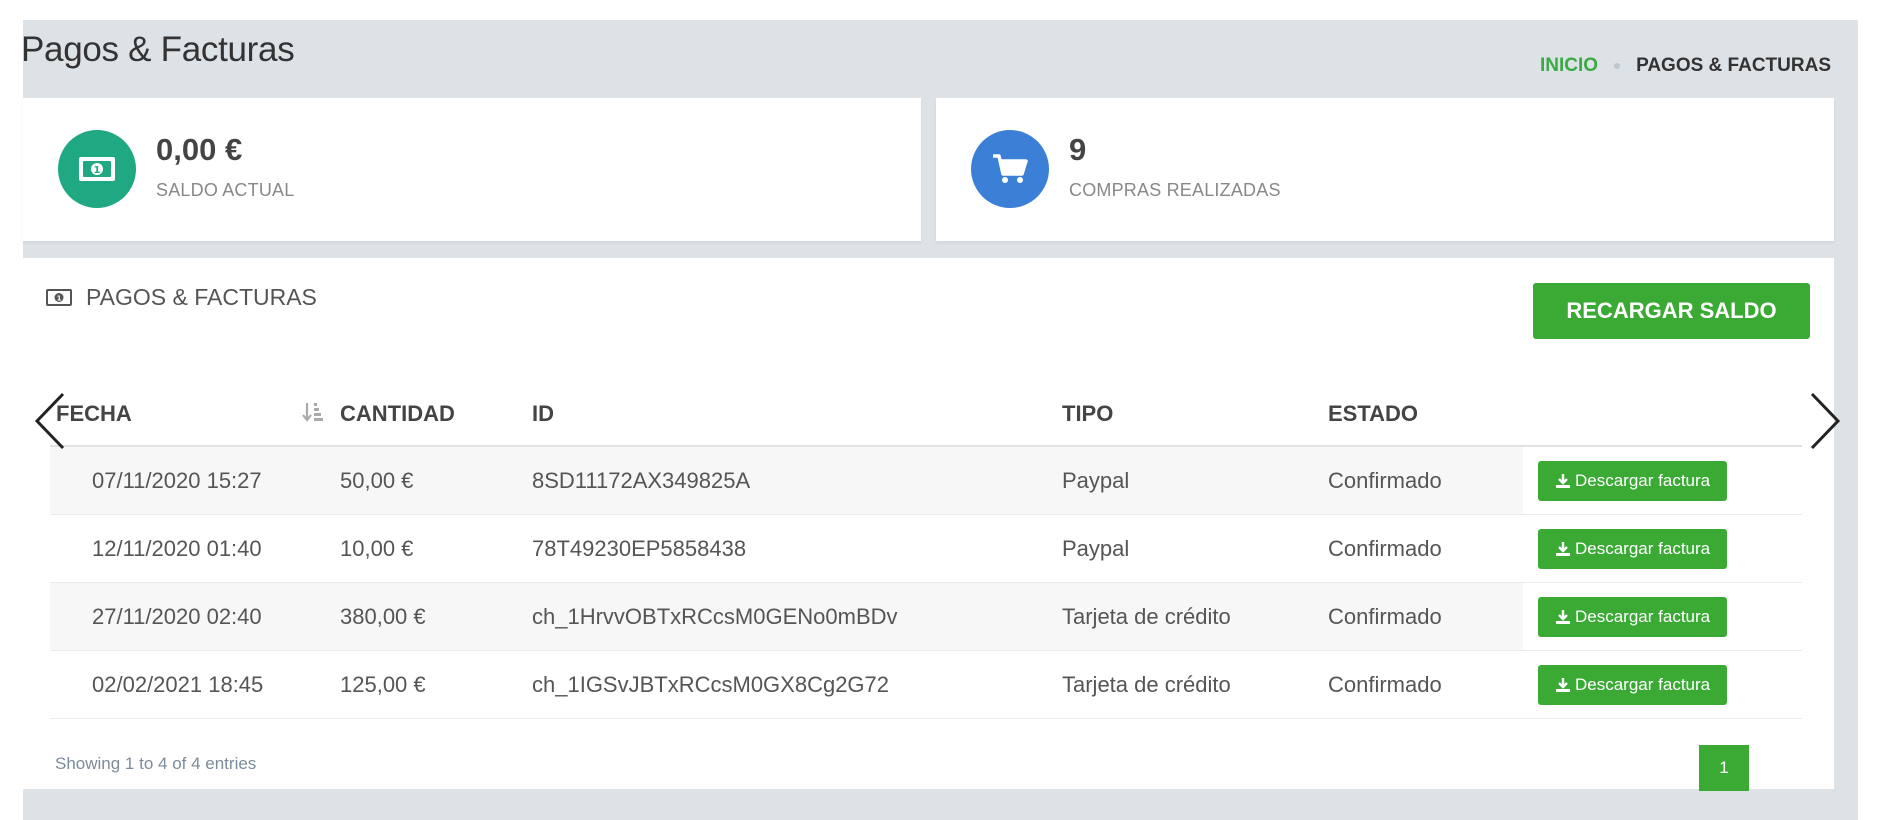  I want to click on column-header-estado: ESTADO, so click(1425, 415).